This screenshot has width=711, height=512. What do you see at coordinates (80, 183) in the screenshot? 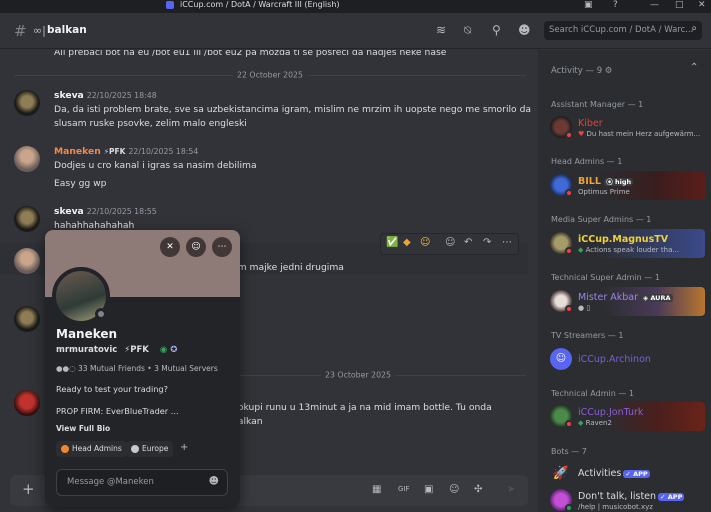
I see `message-text: Easy gg wp` at bounding box center [80, 183].